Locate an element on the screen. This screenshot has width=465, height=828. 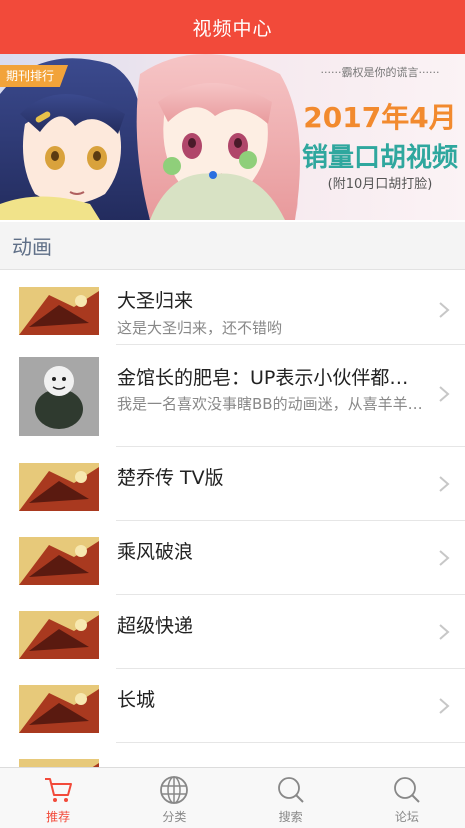
tab-search: 搜索 is located at coordinates (291, 798).